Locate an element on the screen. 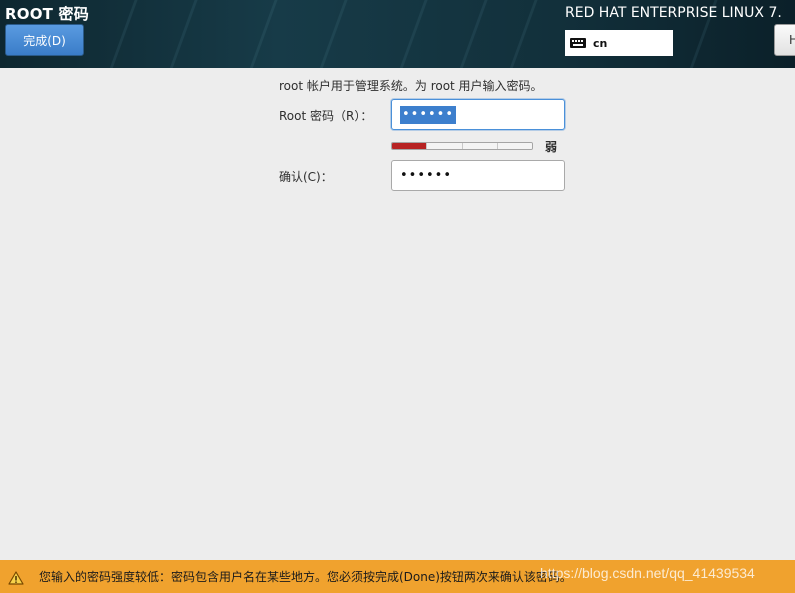  keyboard-icon is located at coordinates (578, 43).